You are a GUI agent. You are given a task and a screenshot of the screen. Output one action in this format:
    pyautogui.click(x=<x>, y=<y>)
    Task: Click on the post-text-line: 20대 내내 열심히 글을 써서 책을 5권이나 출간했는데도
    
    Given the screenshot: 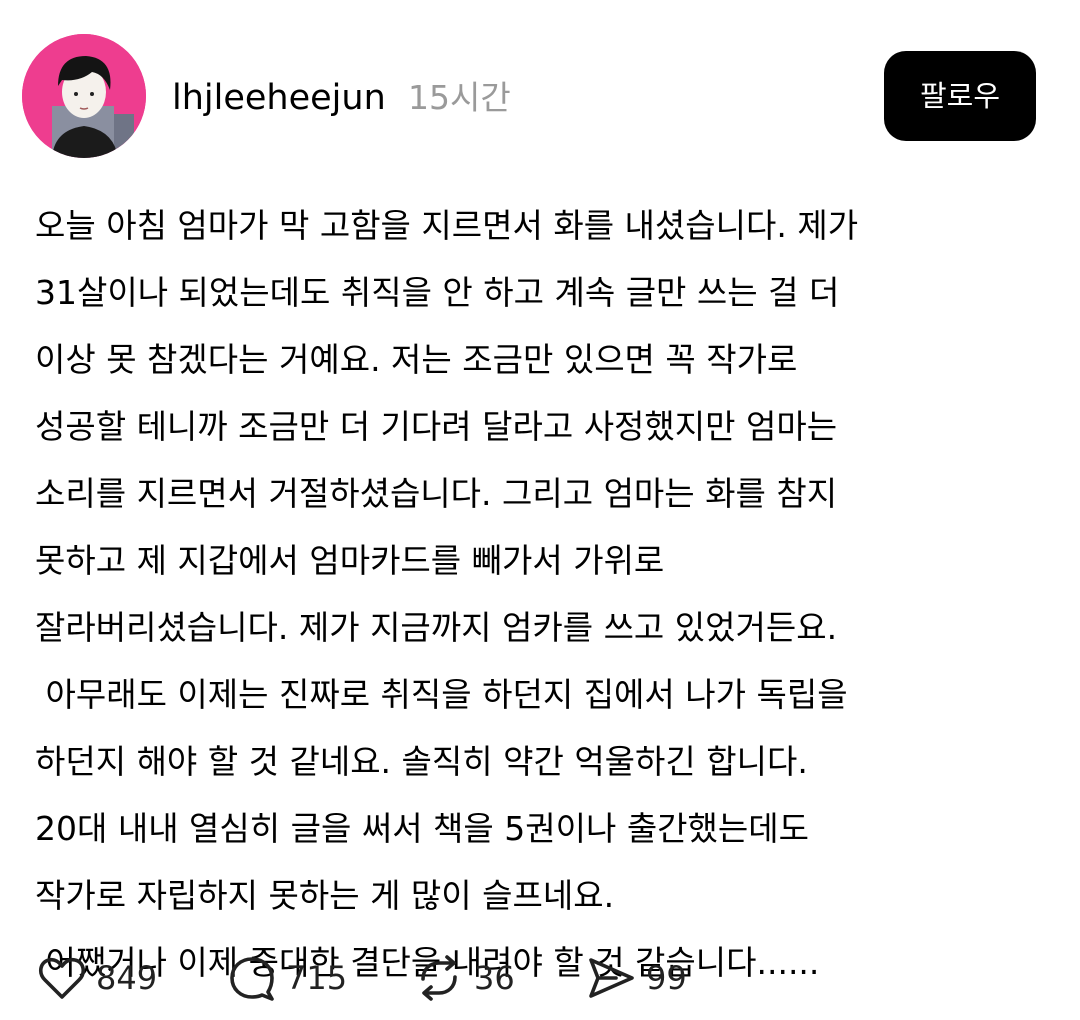 What is the action you would take?
    pyautogui.click(x=422, y=828)
    